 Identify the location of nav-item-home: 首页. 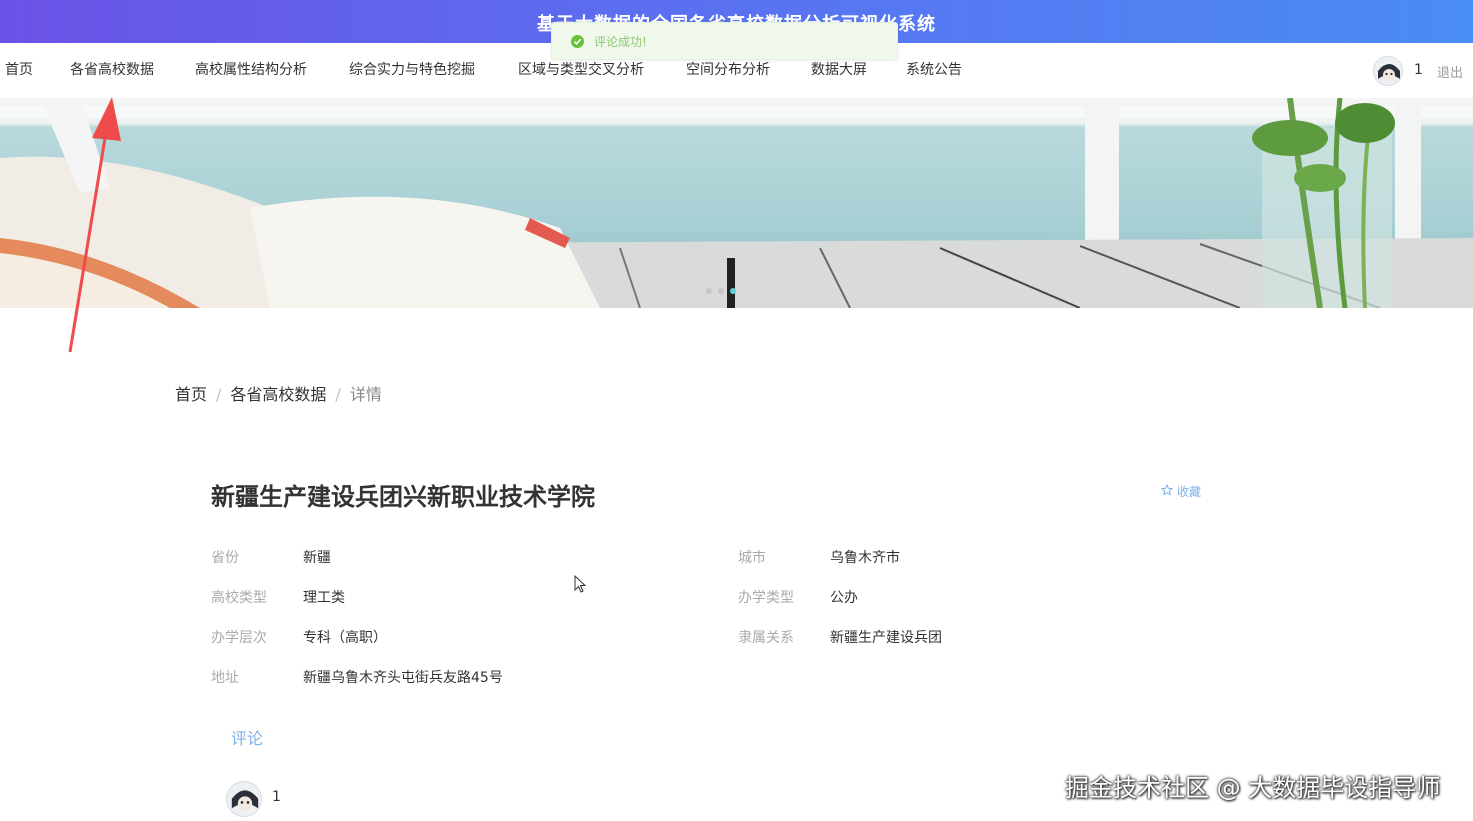
(19, 70).